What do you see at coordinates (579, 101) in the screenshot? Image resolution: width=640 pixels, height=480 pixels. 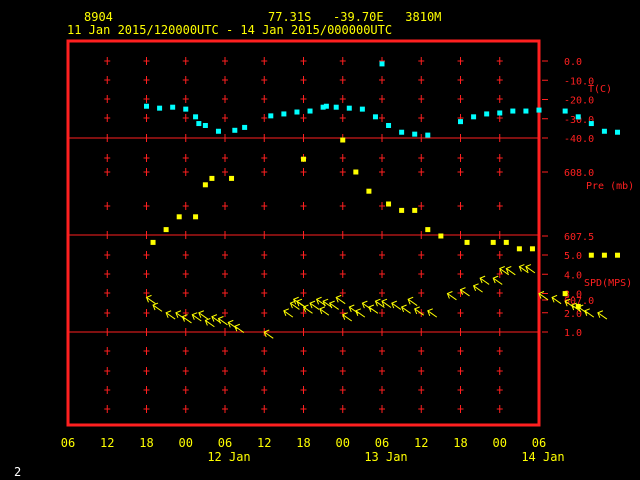 I see `temp-axis-tick-label: -20.0` at bounding box center [579, 101].